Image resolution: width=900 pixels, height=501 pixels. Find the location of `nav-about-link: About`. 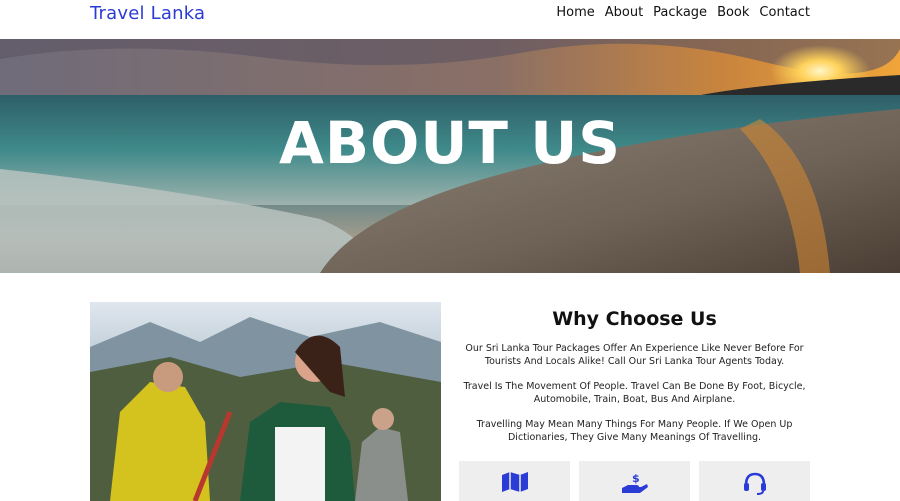

nav-about-link: About is located at coordinates (624, 12).